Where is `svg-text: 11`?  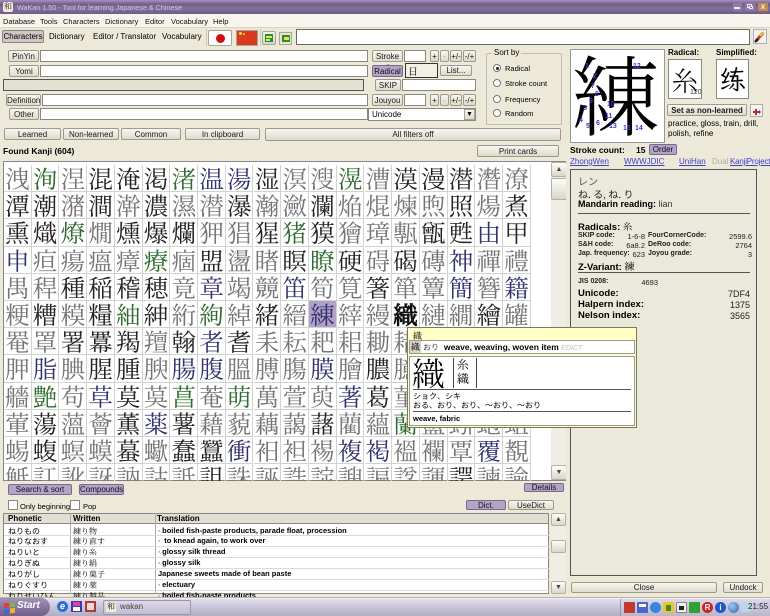 svg-text: 11 is located at coordinates (609, 116).